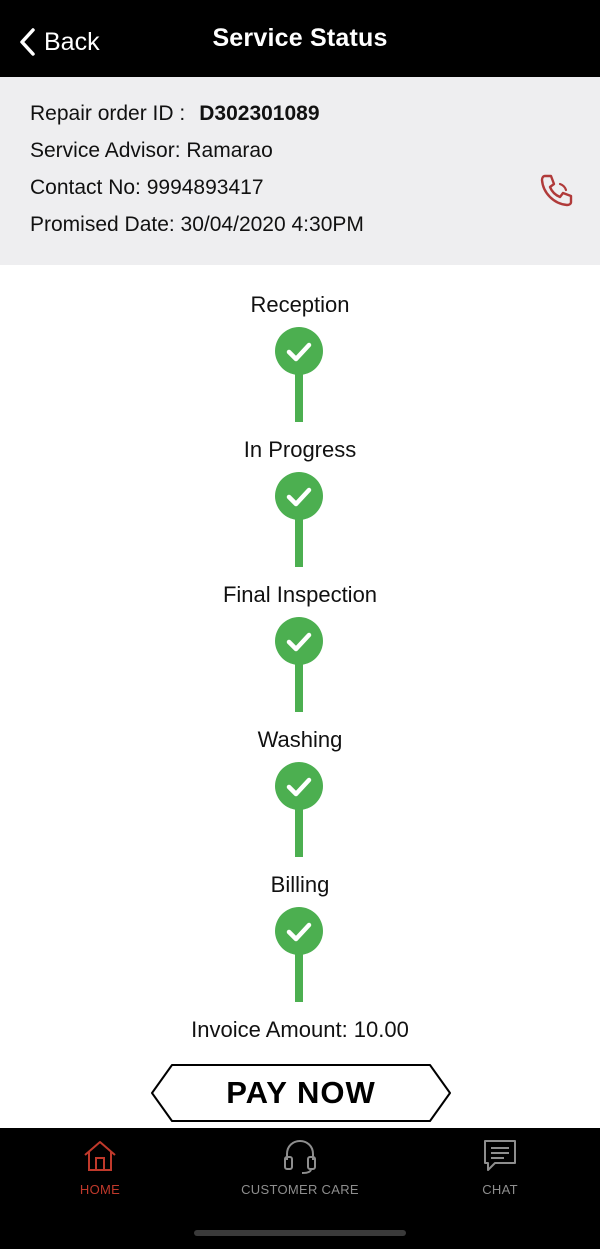  What do you see at coordinates (151, 150) in the screenshot?
I see `service-advisor: Service Advisor: Ramarao` at bounding box center [151, 150].